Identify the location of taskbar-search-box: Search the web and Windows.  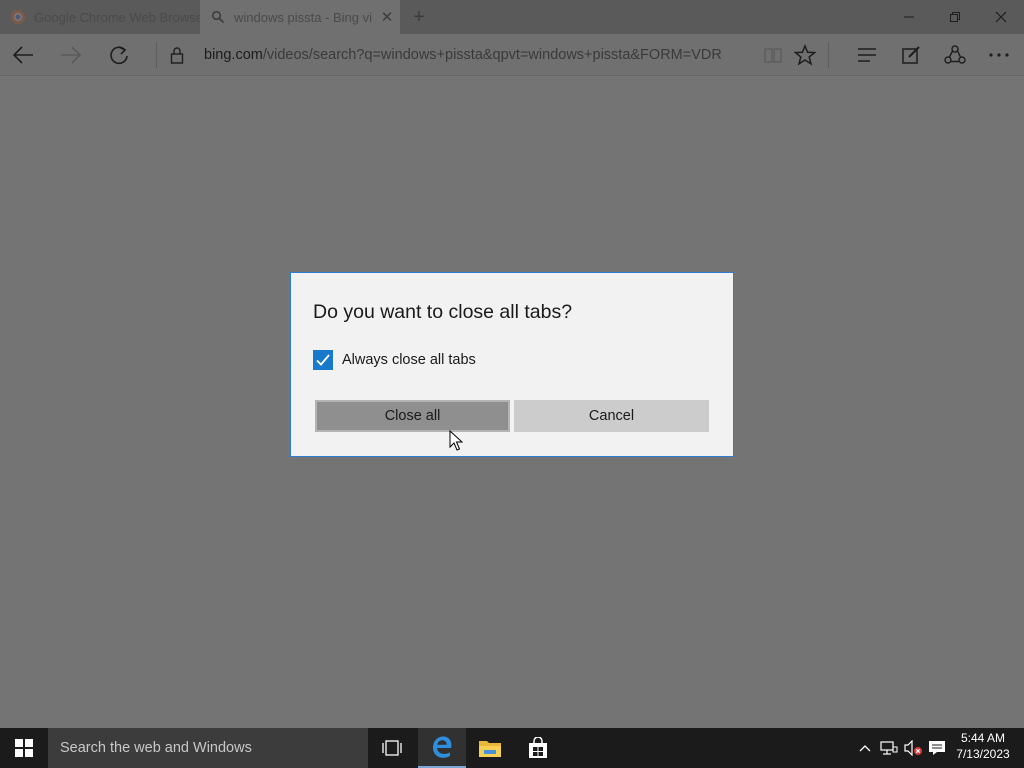
(208, 748).